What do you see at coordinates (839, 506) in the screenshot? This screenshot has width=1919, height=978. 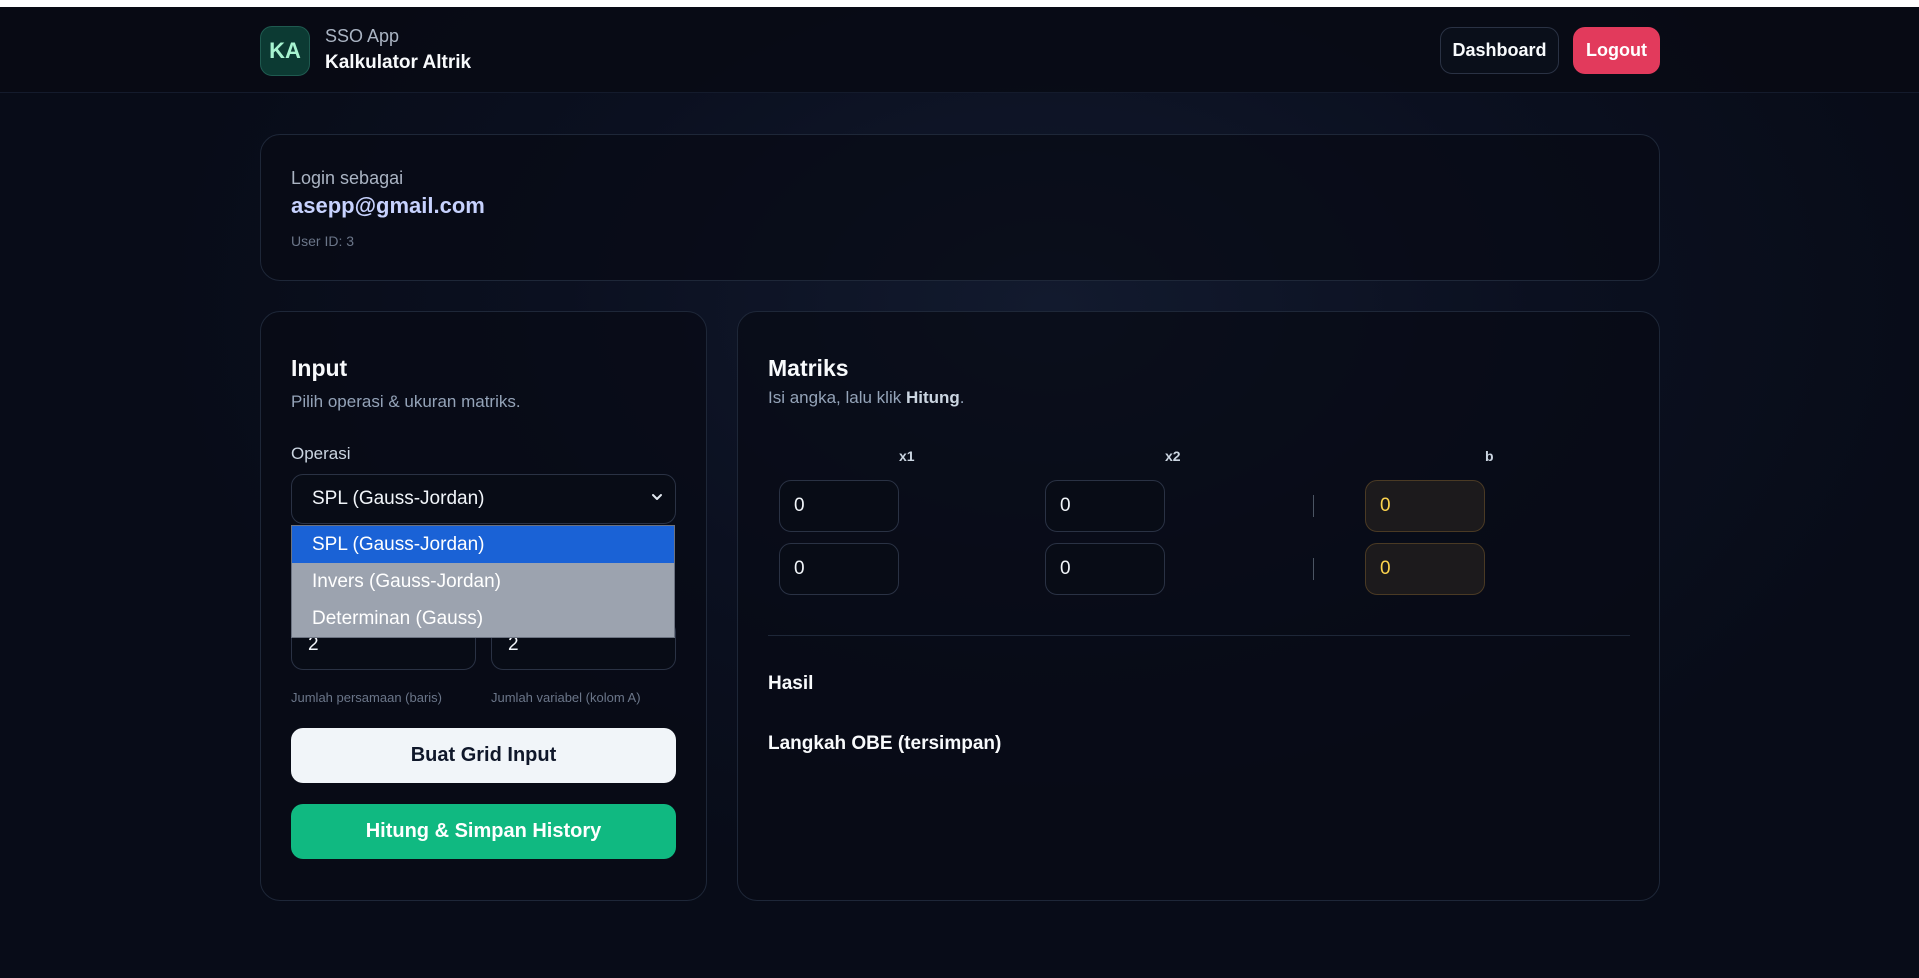 I see `matrix-cell-r1-x1: 0` at bounding box center [839, 506].